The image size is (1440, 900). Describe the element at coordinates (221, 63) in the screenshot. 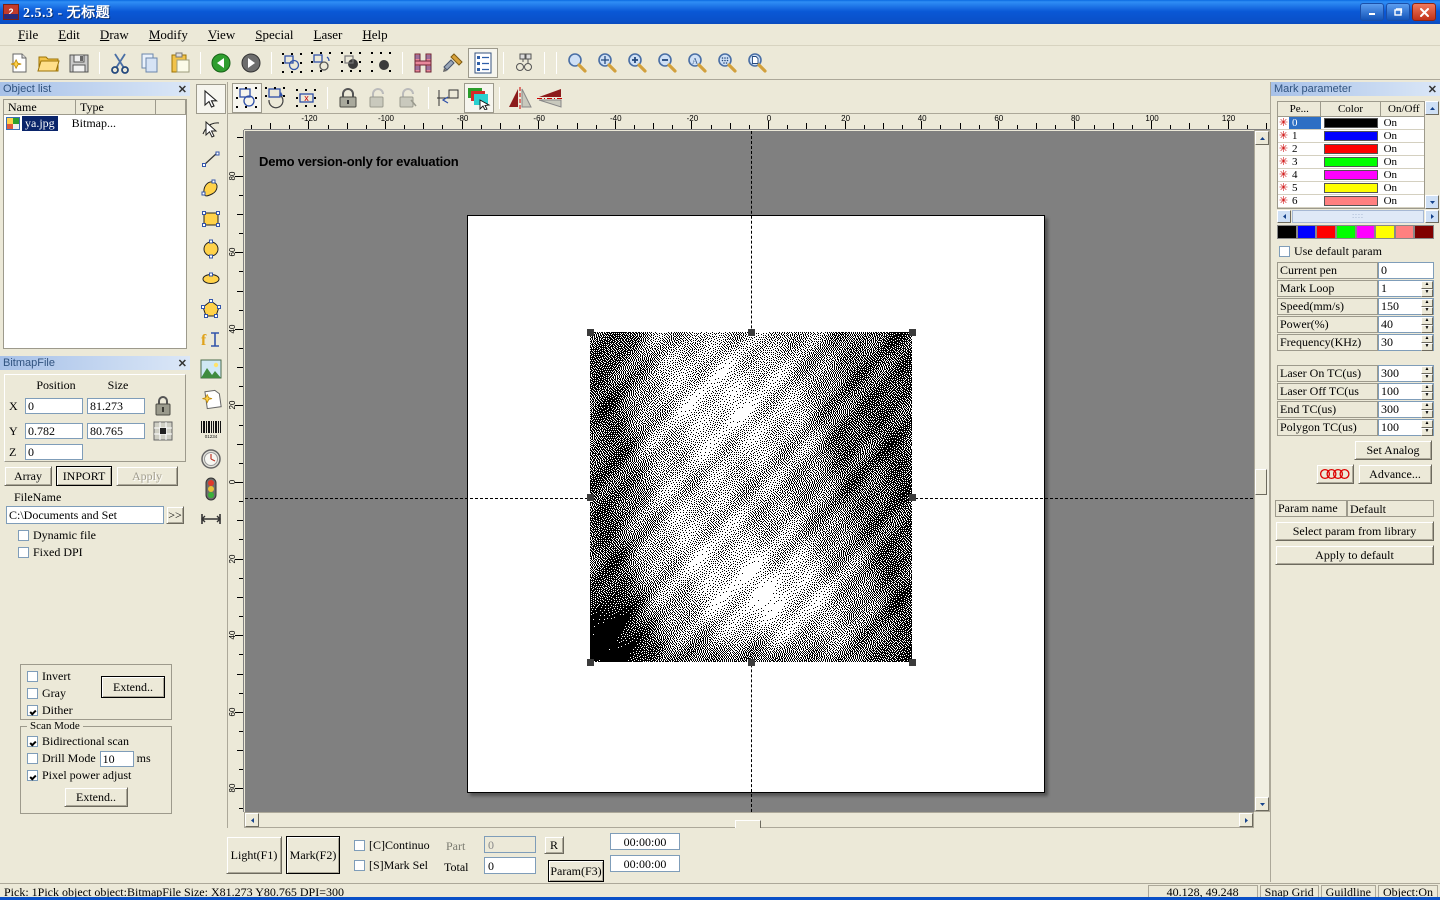

I see `undo-icon` at that location.